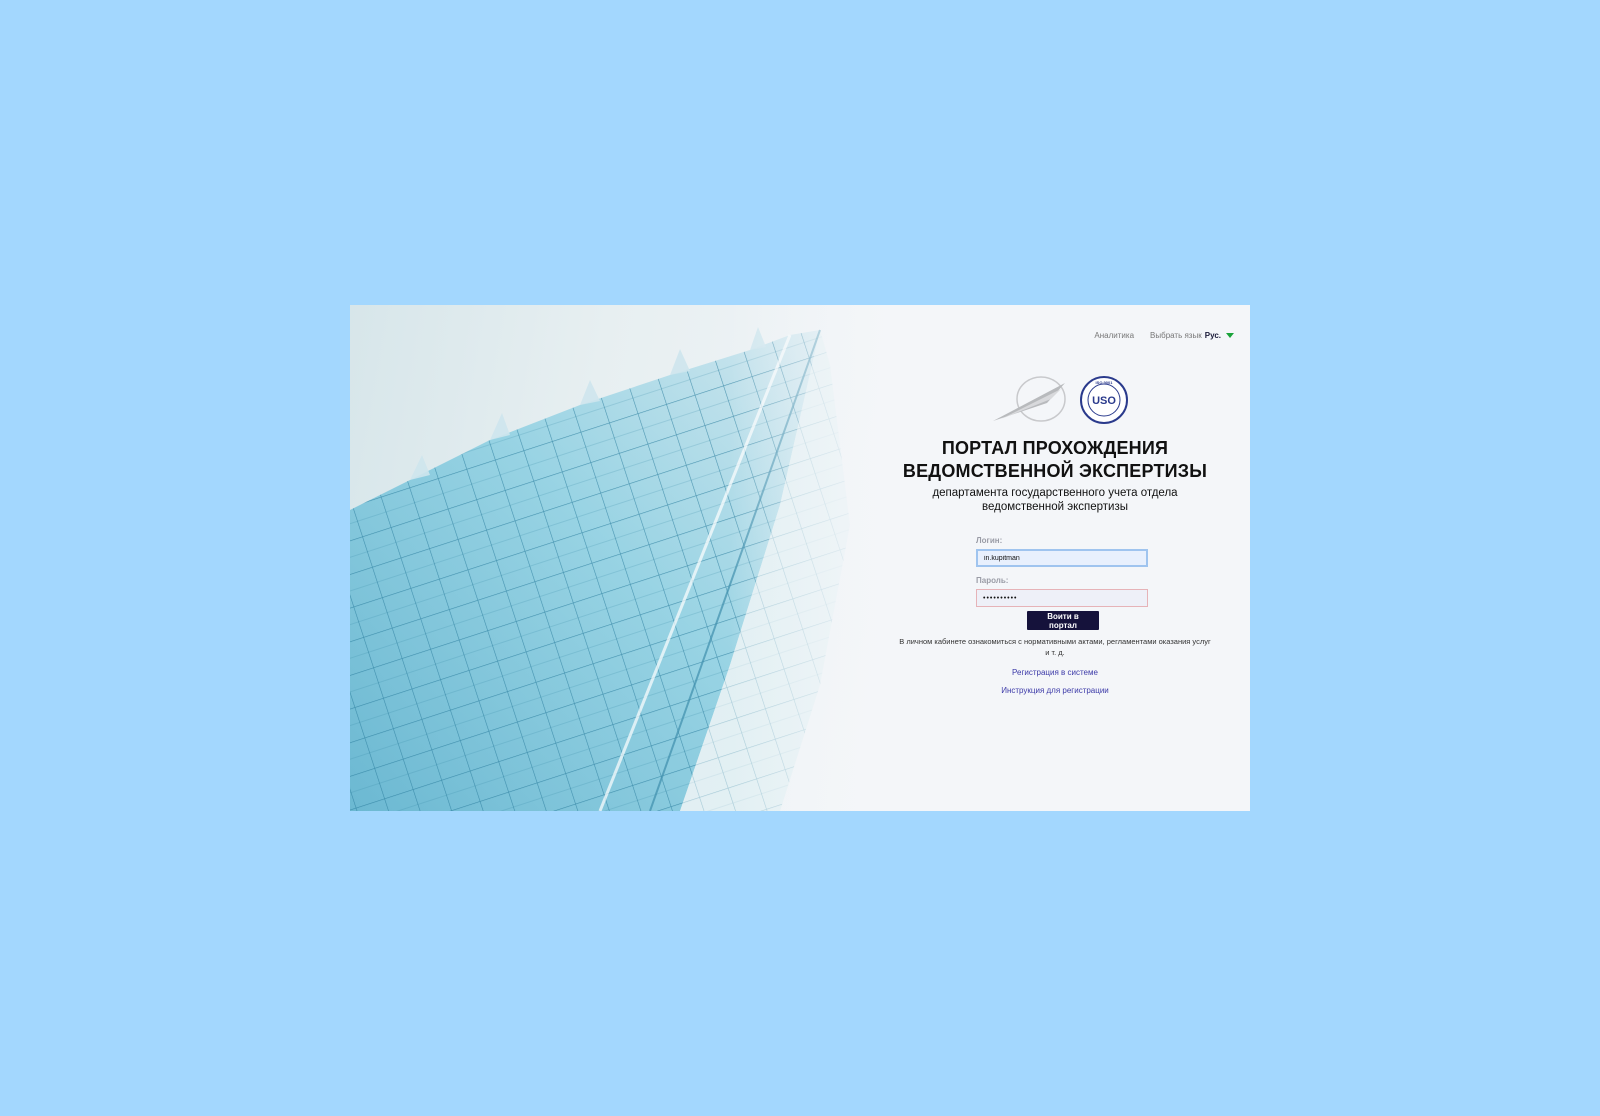 This screenshot has width=1600, height=1116. I want to click on login-input, so click(1062, 558).